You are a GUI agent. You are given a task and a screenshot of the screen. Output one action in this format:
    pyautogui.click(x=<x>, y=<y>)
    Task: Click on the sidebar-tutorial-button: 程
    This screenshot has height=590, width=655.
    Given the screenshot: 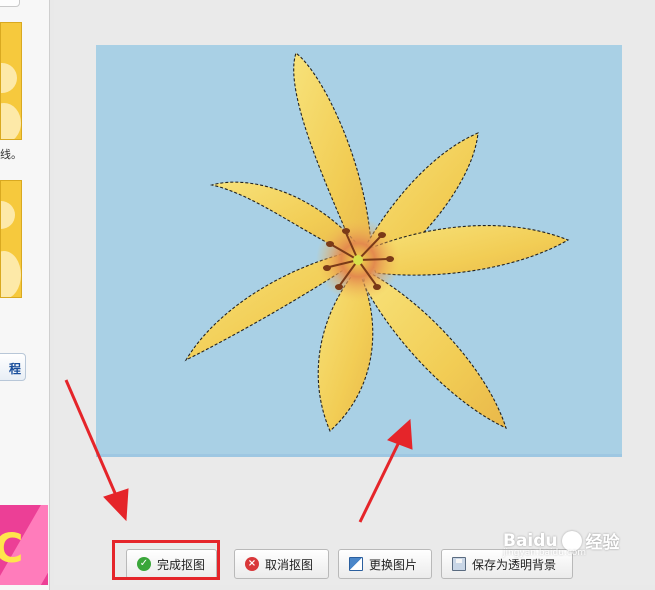 What is the action you would take?
    pyautogui.click(x=13, y=367)
    